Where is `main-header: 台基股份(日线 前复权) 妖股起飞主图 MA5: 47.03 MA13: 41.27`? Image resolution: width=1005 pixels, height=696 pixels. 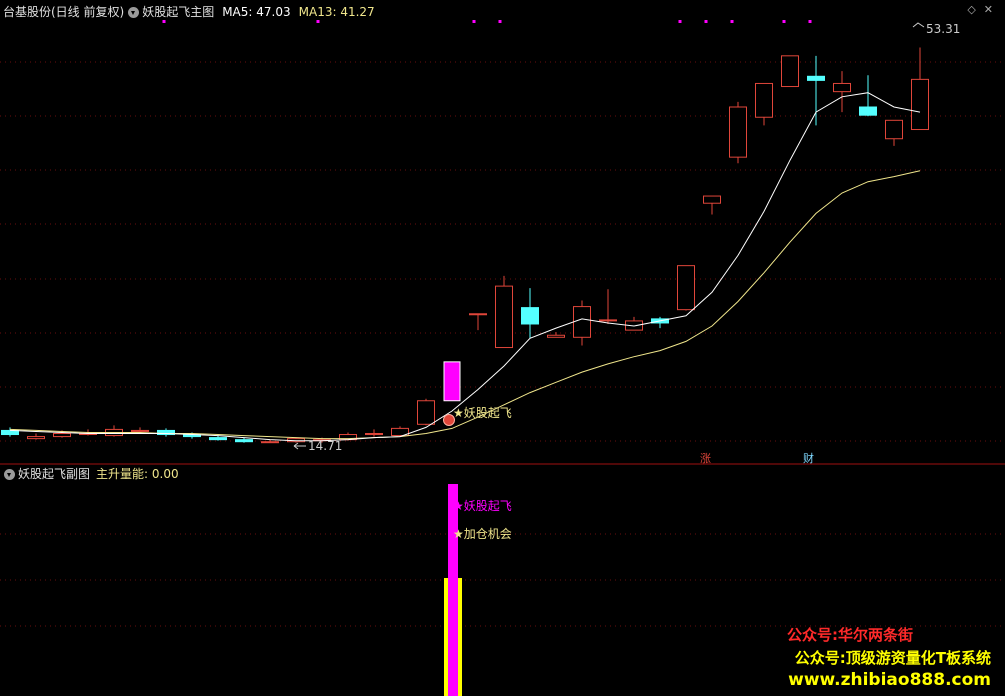
main-header: 台基股份(日线 前复权) 妖股起飞主图 MA5: 47.03 MA13: 41.27 is located at coordinates (189, 12).